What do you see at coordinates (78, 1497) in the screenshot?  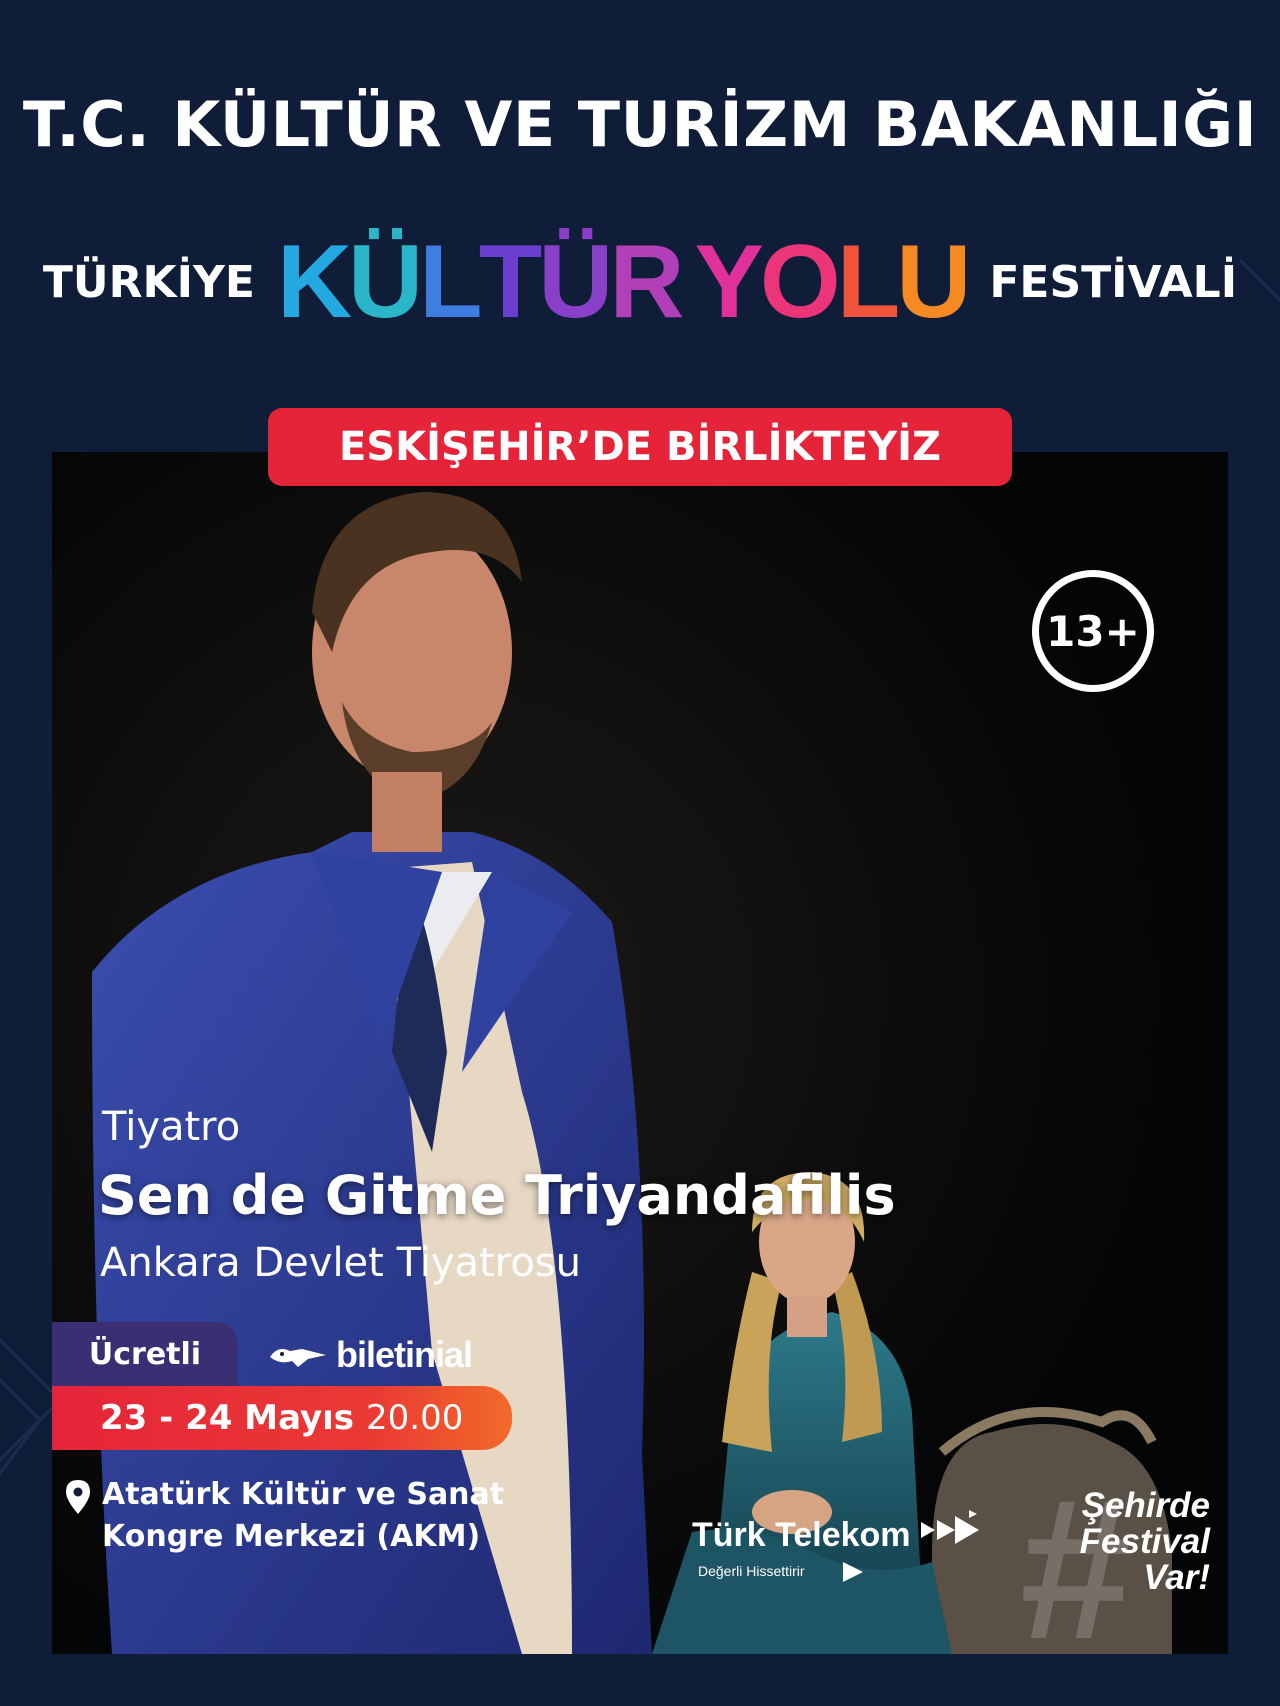 I see `location-pin-icon` at bounding box center [78, 1497].